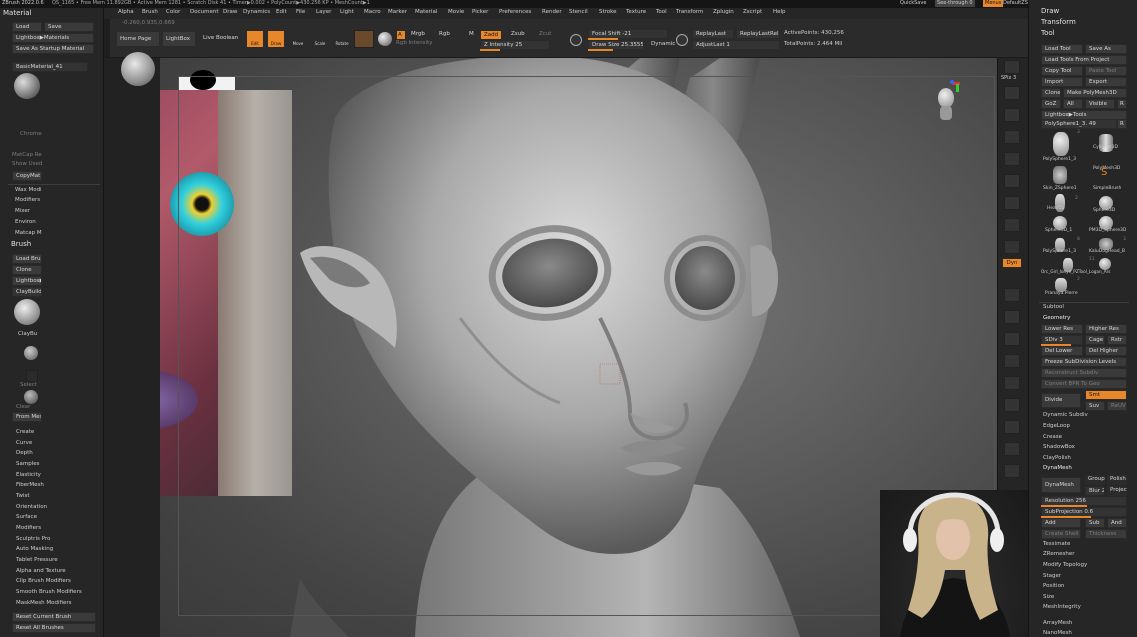 The width and height of the screenshot is (1137, 637). I want to click on menu-layer: Layer, so click(323, 12).